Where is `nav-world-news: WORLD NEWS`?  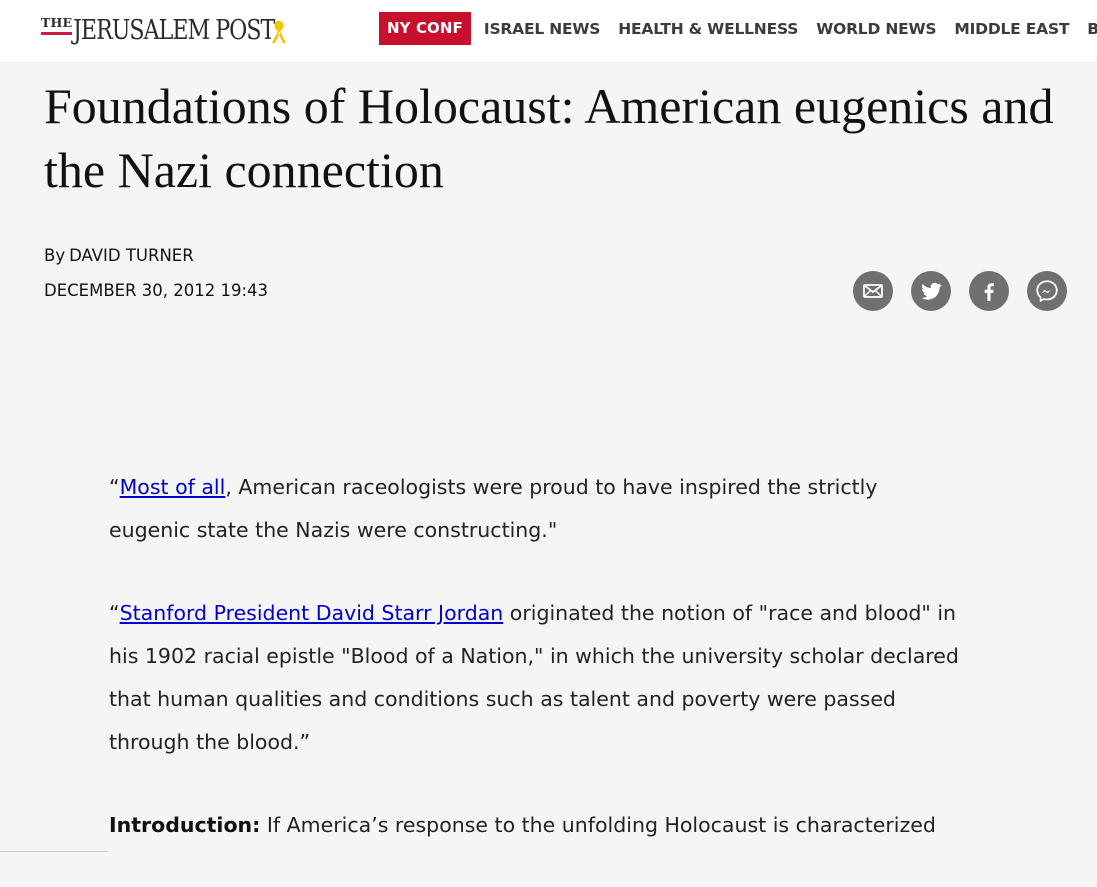
nav-world-news: WORLD NEWS is located at coordinates (876, 29).